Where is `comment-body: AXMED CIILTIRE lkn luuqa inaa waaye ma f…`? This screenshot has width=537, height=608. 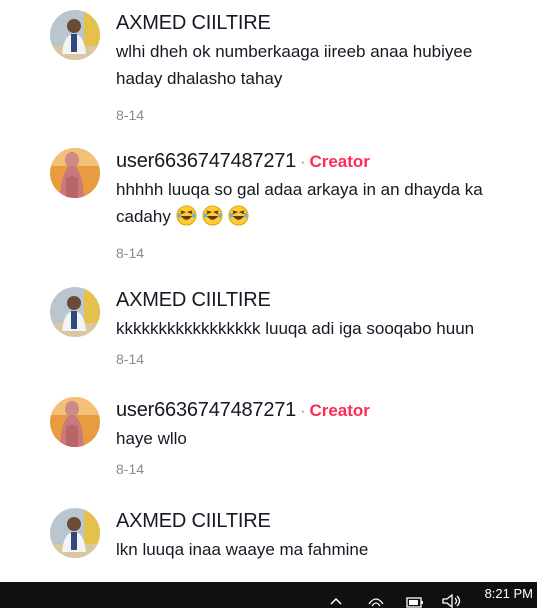
comment-body: AXMED CIILTIRE lkn luuqa inaa waaye ma f… is located at coordinates (326, 535).